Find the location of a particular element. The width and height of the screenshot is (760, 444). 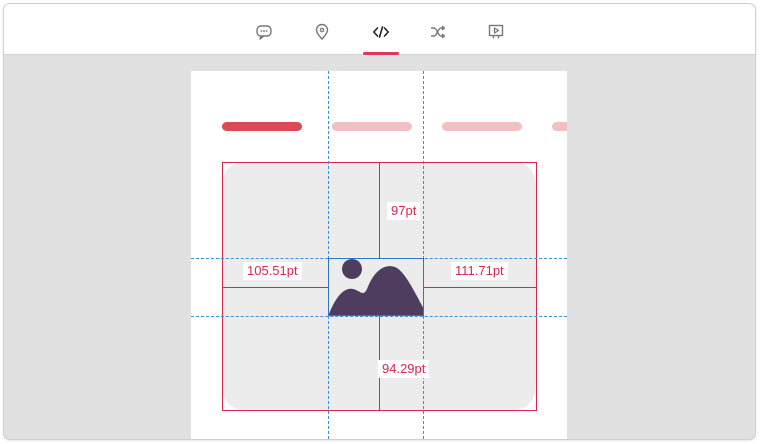

tab-presentation is located at coordinates (496, 32).